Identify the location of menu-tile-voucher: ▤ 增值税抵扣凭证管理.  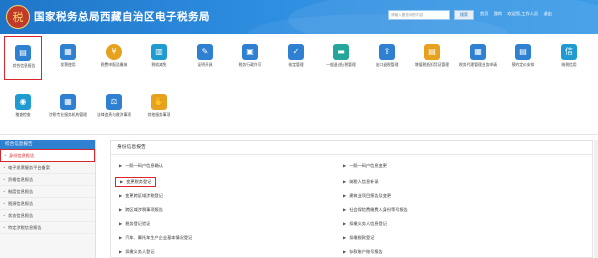
(432, 58).